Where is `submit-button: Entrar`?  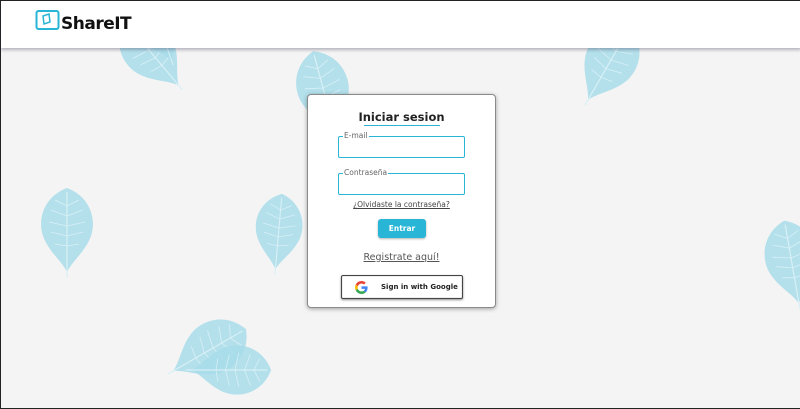
submit-button: Entrar is located at coordinates (402, 228).